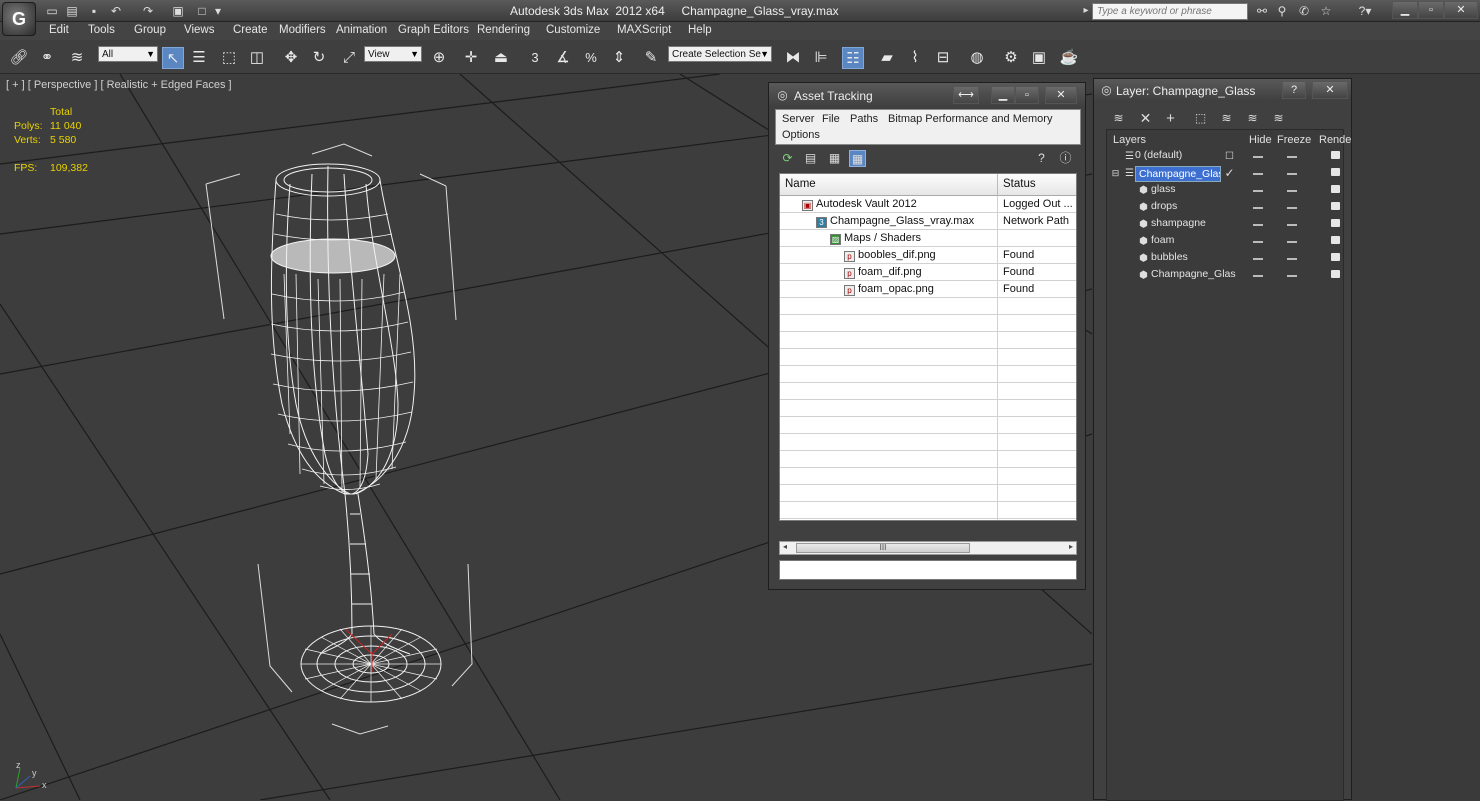 This screenshot has width=1480, height=801. I want to click on mirror-icon: ⧓, so click(793, 58).